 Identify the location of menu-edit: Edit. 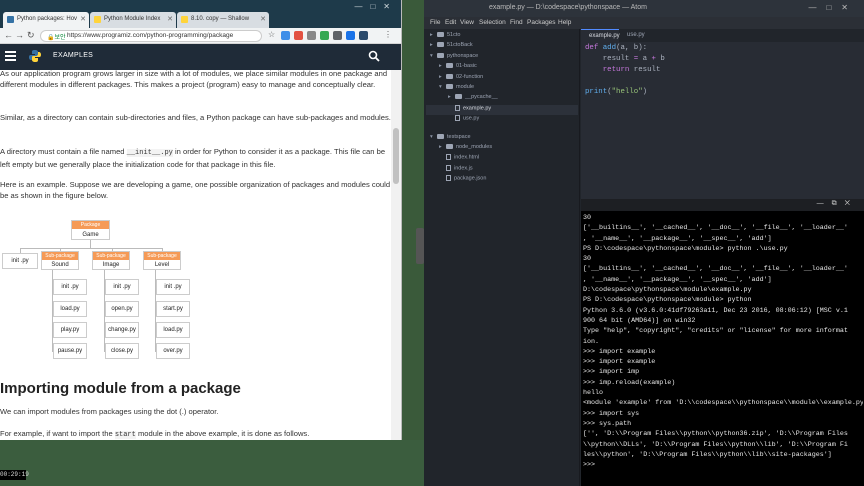
(450, 22).